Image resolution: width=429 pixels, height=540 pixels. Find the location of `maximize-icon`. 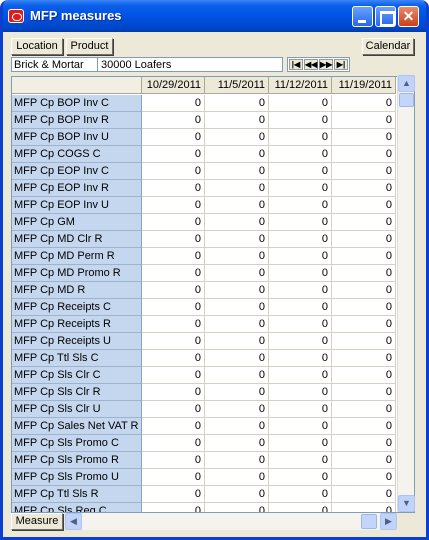

maximize-icon is located at coordinates (385, 16).